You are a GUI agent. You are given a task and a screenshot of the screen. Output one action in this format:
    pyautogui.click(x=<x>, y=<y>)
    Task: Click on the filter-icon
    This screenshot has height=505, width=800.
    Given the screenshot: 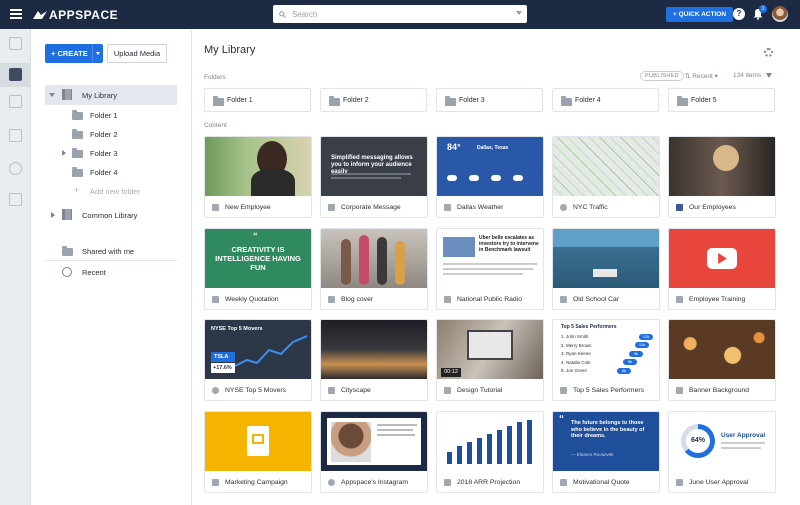 What is the action you would take?
    pyautogui.click(x=769, y=75)
    